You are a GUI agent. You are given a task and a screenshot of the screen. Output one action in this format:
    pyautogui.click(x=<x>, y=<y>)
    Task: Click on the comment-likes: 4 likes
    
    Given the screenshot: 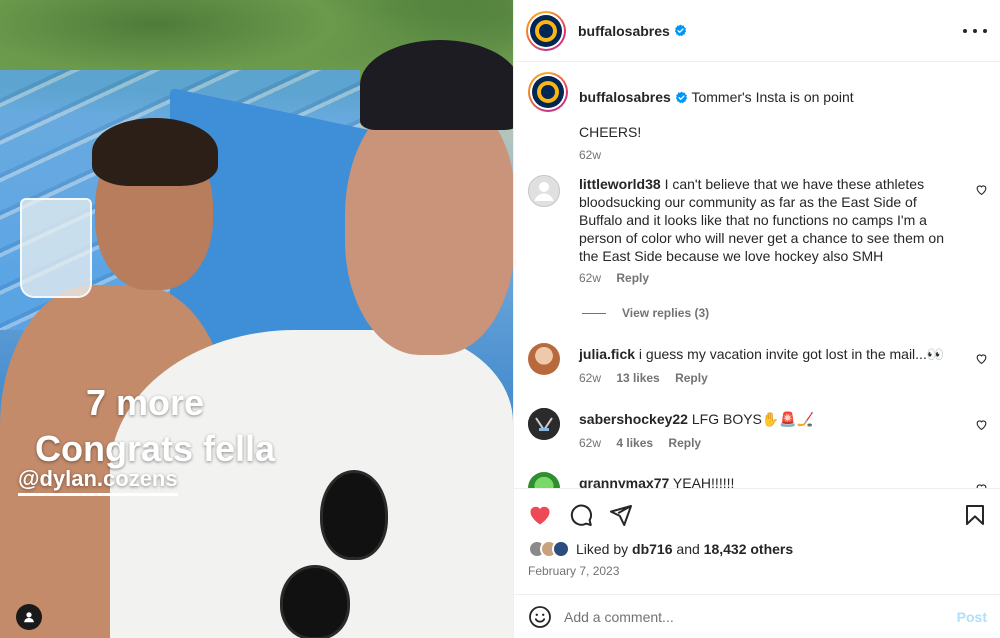 What is the action you would take?
    pyautogui.click(x=634, y=443)
    